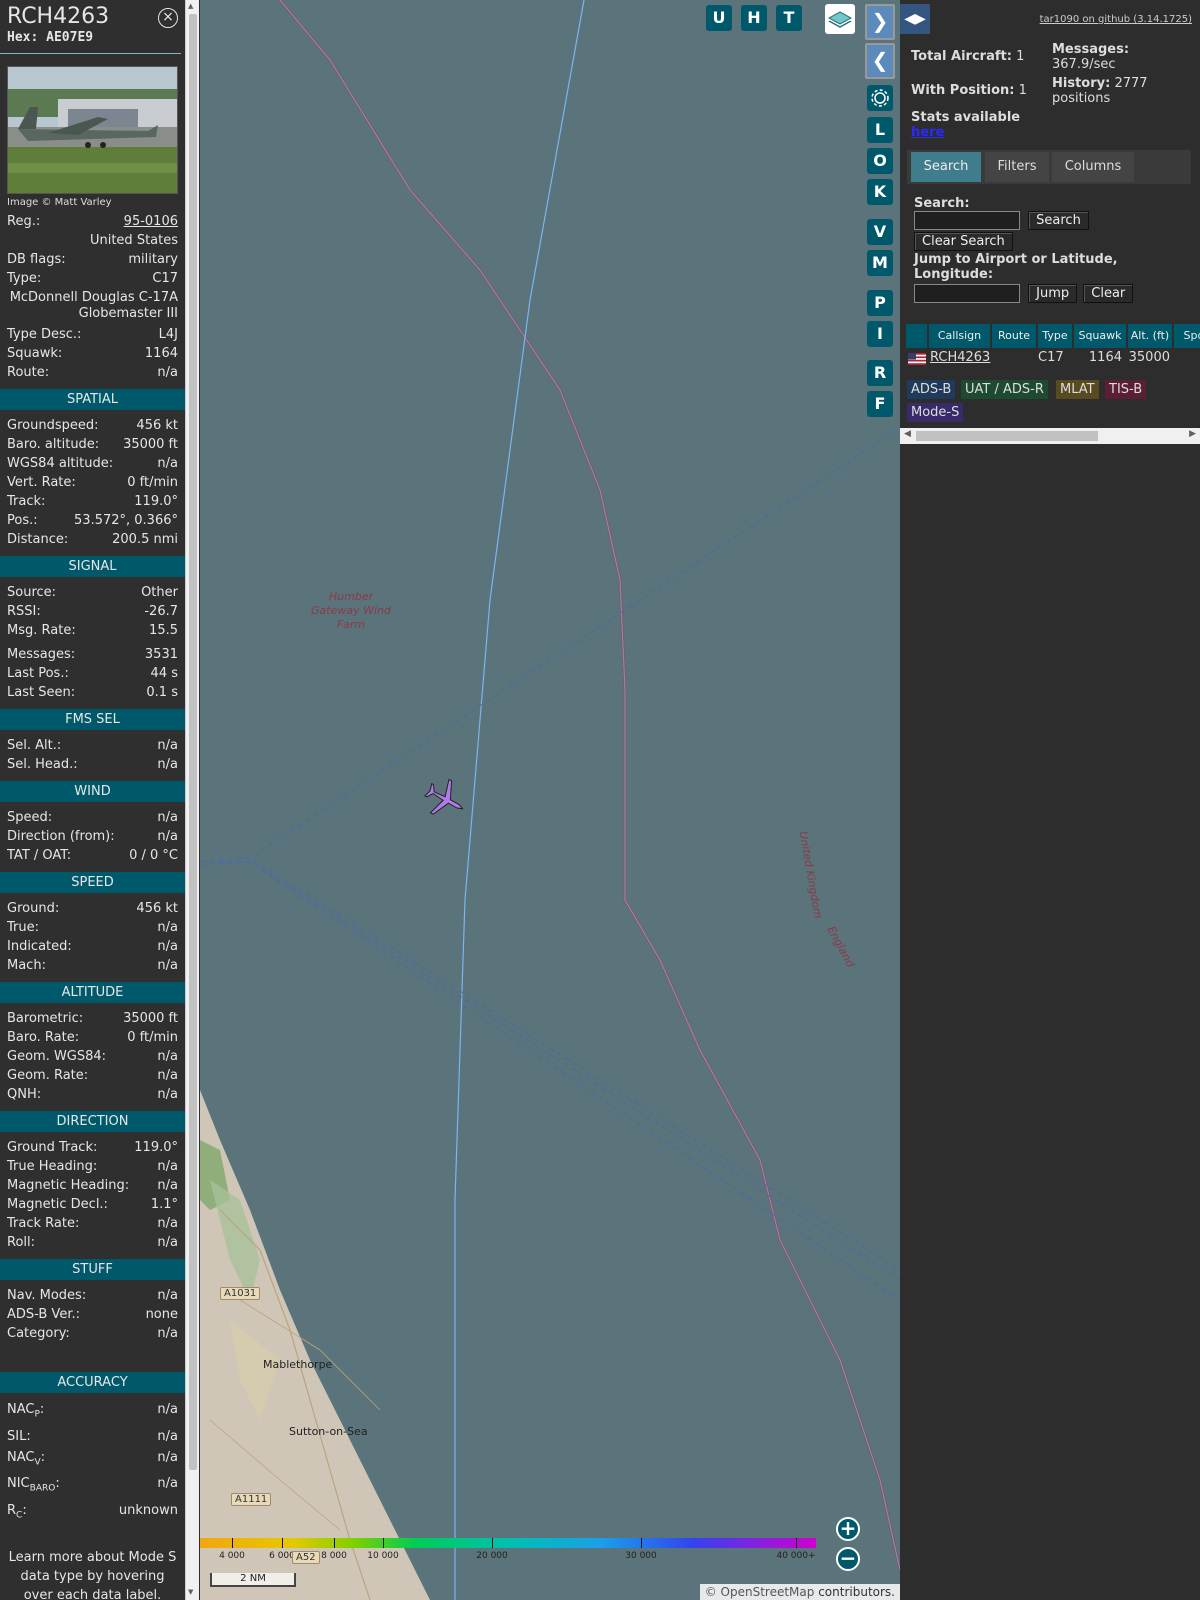  What do you see at coordinates (328, 1431) in the screenshot?
I see `town-sutton-on-sea: Sutton-on-Sea` at bounding box center [328, 1431].